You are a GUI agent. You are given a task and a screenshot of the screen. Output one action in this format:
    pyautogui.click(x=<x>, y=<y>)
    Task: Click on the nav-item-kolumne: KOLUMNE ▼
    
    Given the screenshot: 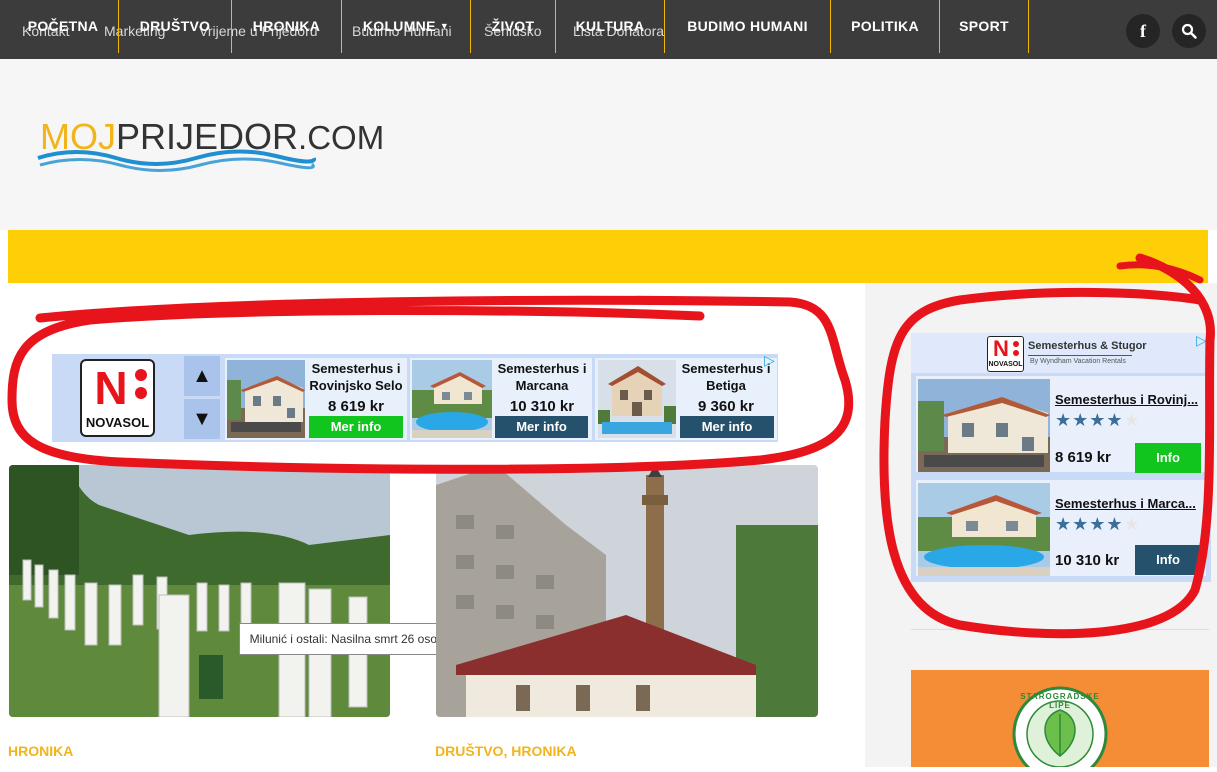 What is the action you would take?
    pyautogui.click(x=406, y=26)
    